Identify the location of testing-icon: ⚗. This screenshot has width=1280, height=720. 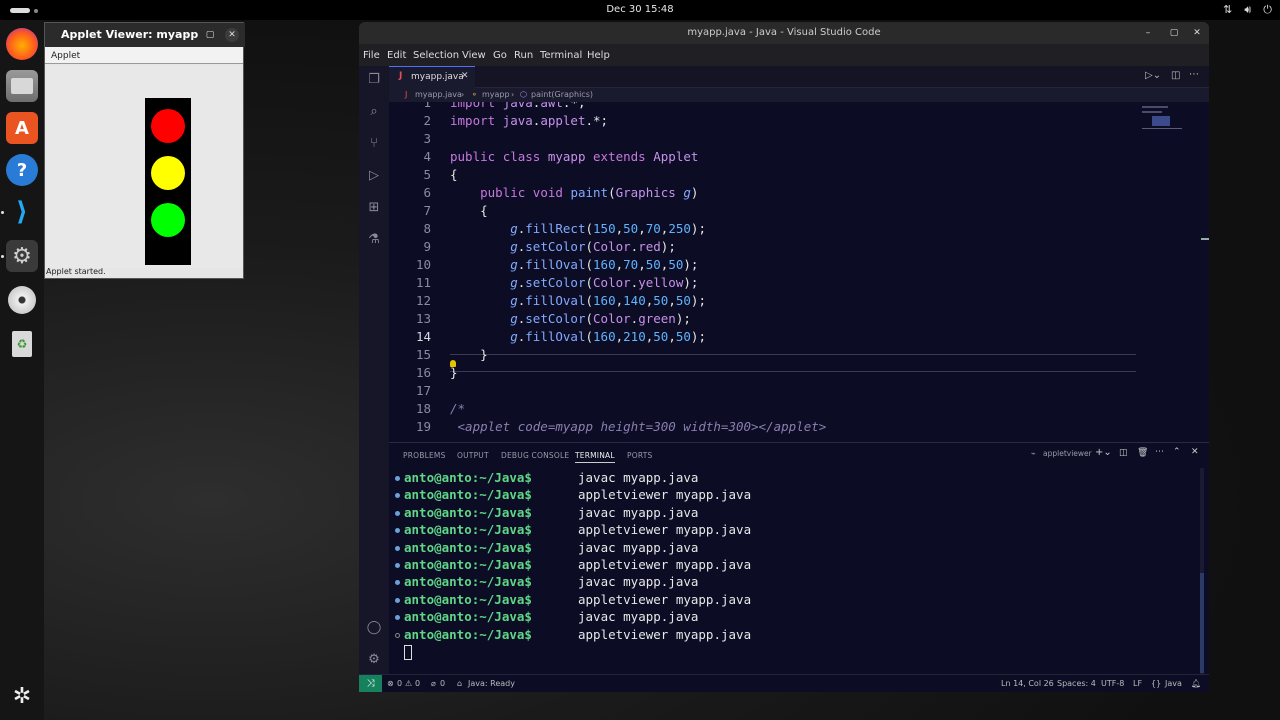
(374, 240).